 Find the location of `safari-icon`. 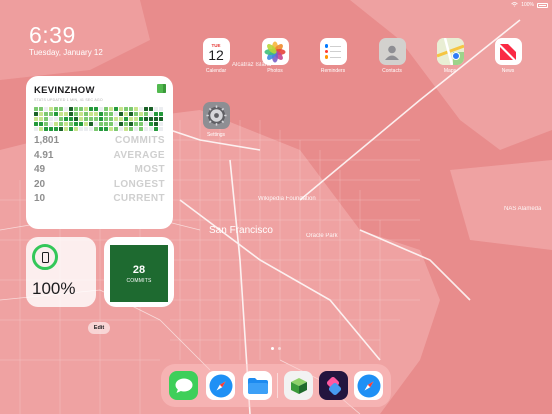

safari-icon is located at coordinates (220, 385).